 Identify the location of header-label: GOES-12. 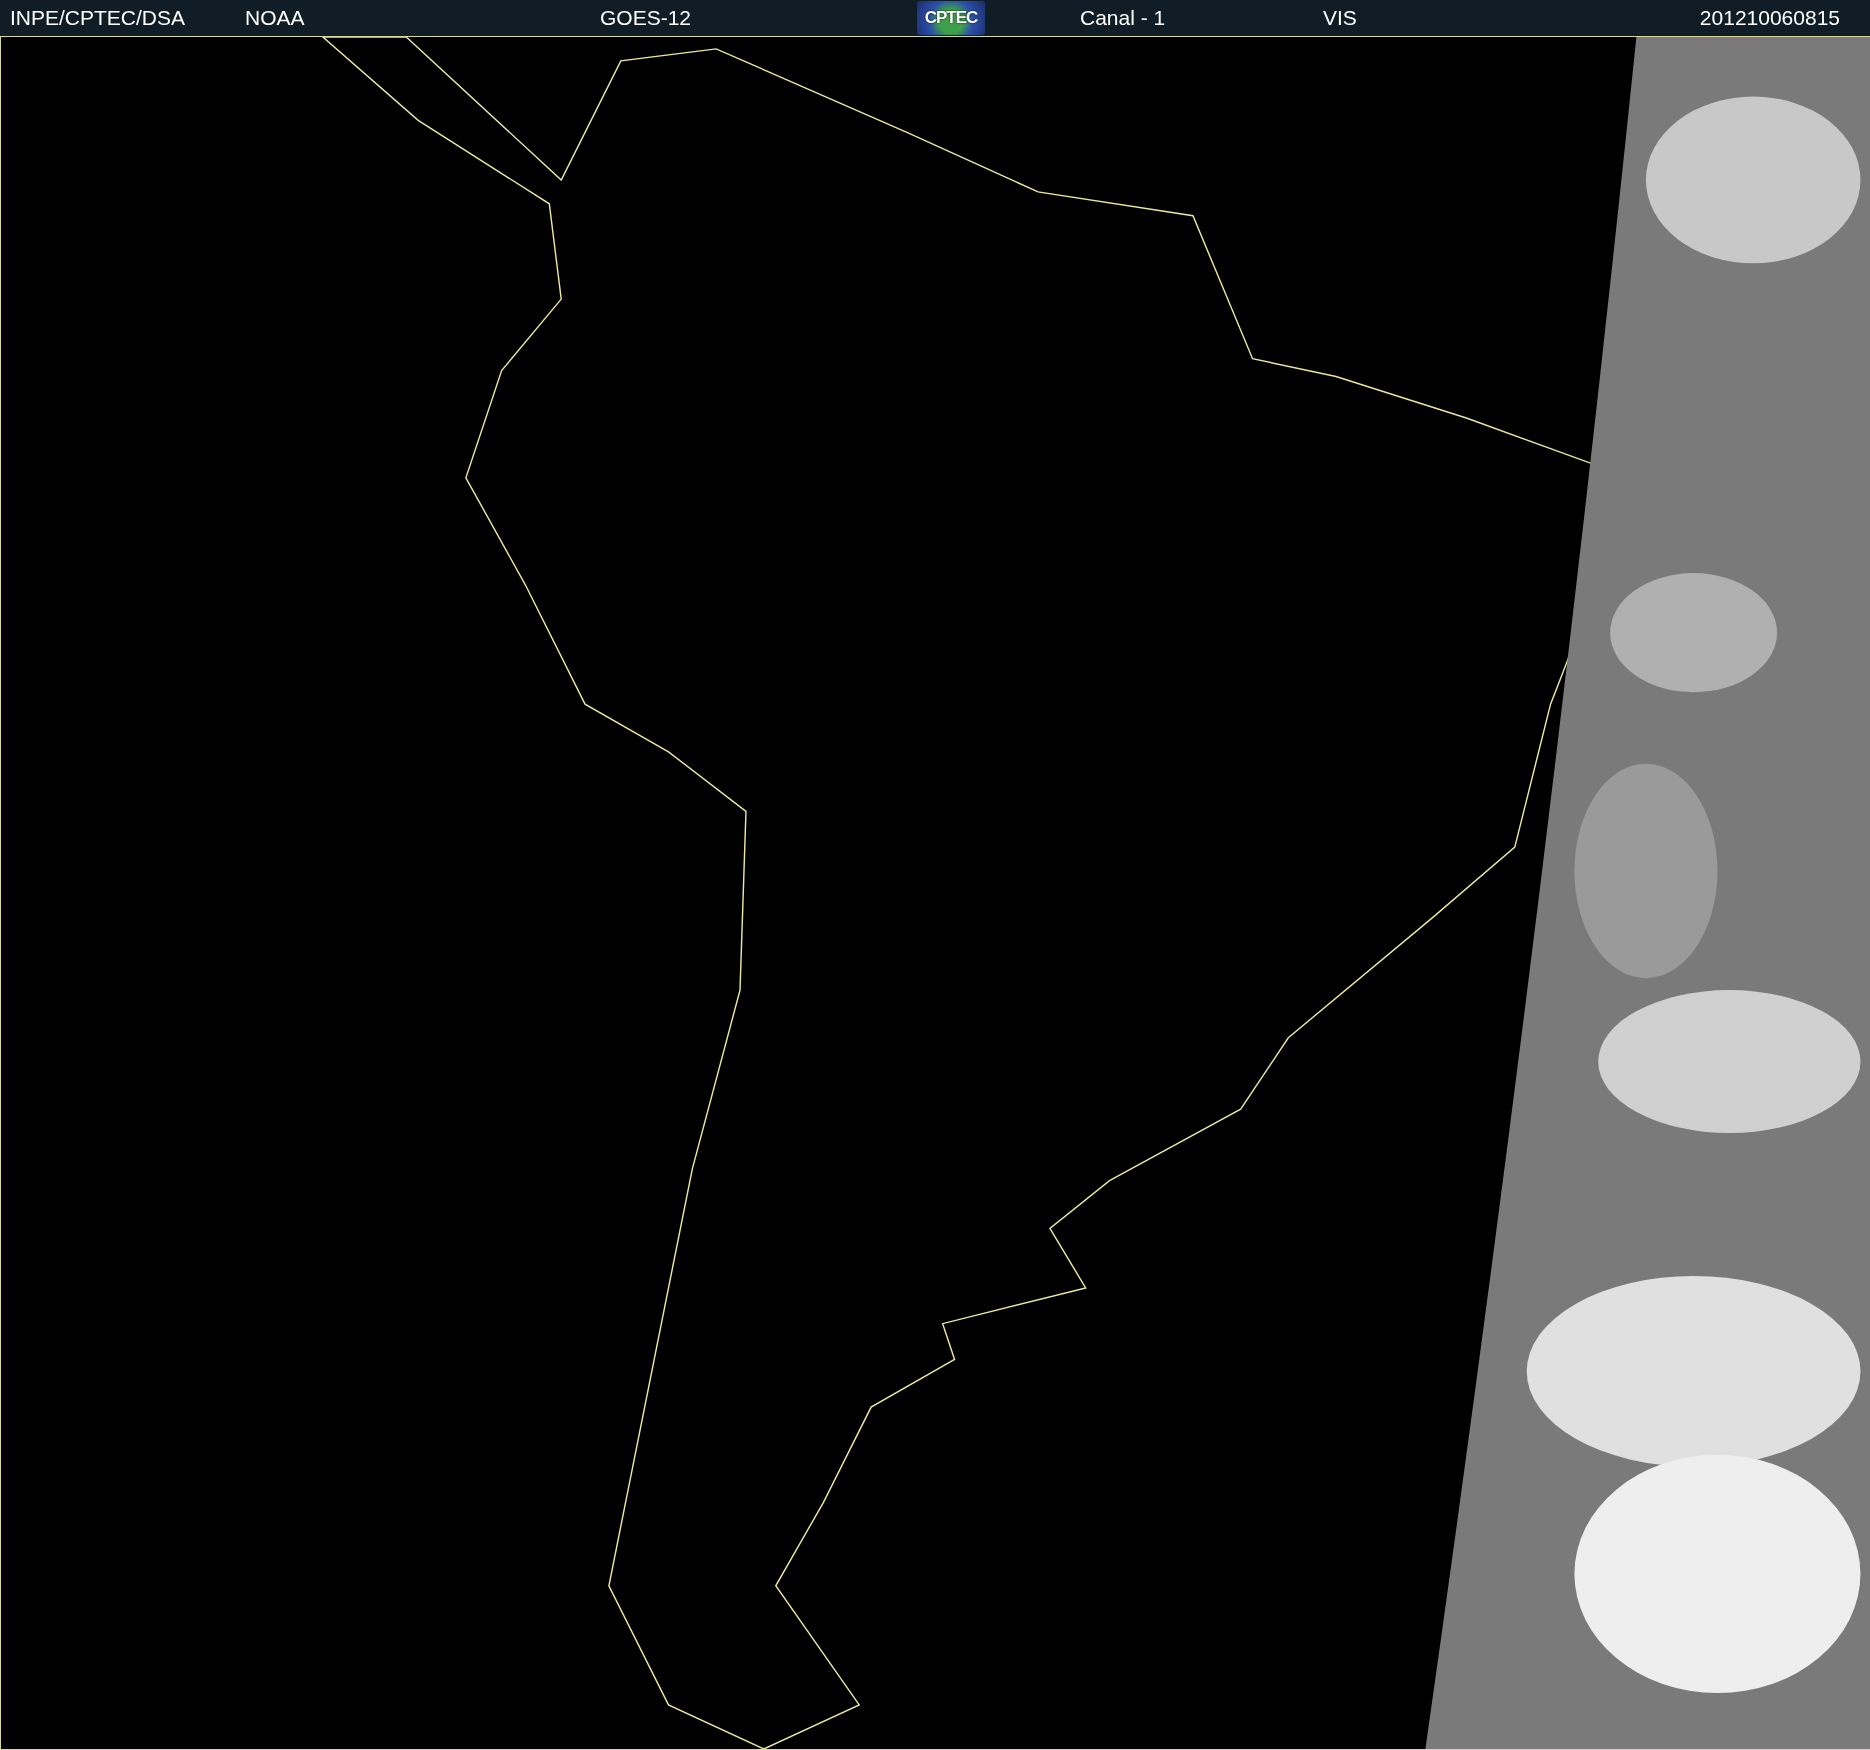
(646, 18).